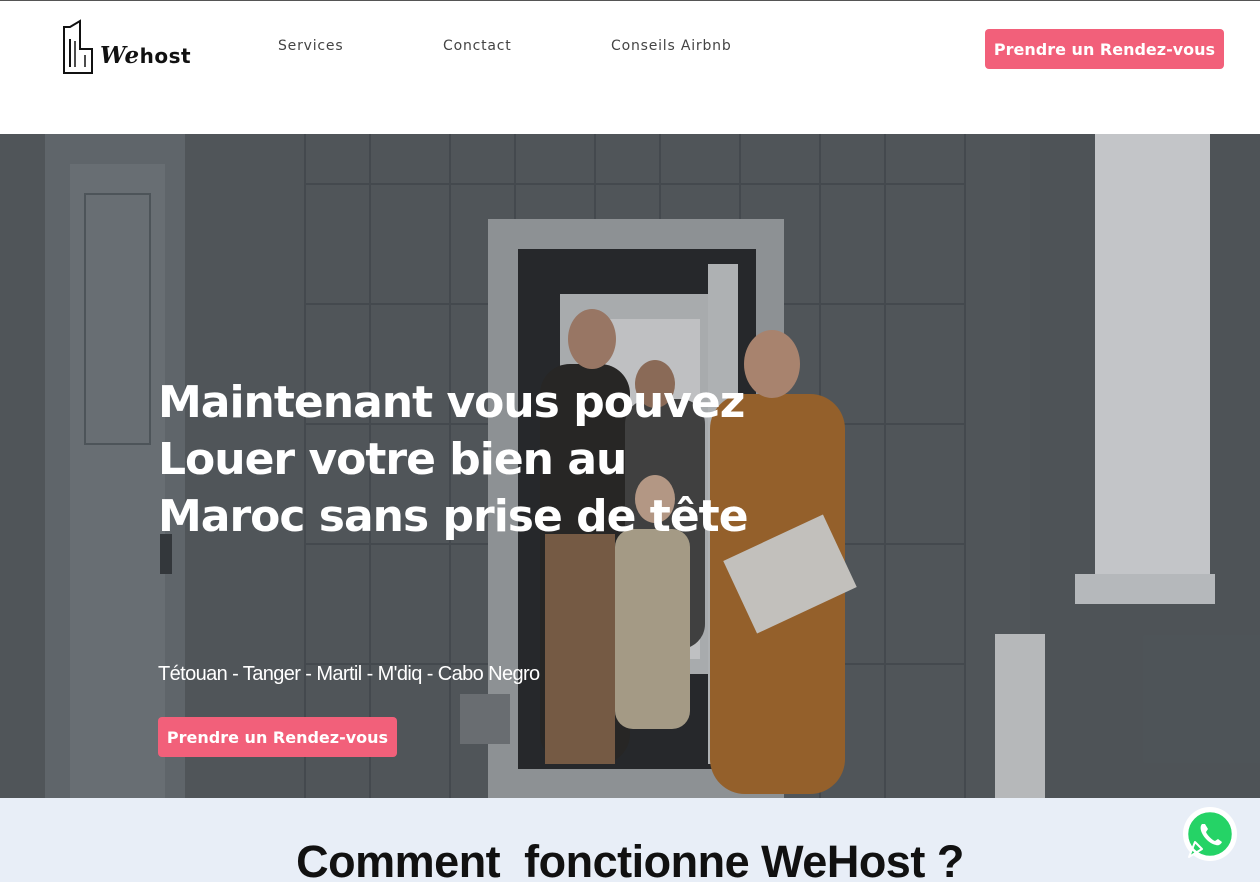 Image resolution: width=1260 pixels, height=882 pixels. I want to click on logo-wordmark: Wehost, so click(145, 55).